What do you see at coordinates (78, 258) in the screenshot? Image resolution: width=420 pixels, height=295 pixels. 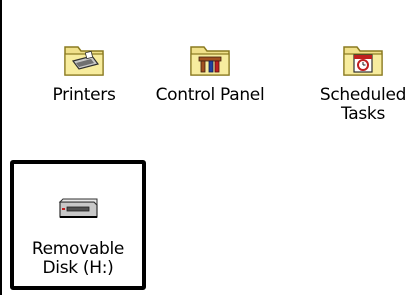 I see `removable-disk-label: Removable Disk (H:)` at bounding box center [78, 258].